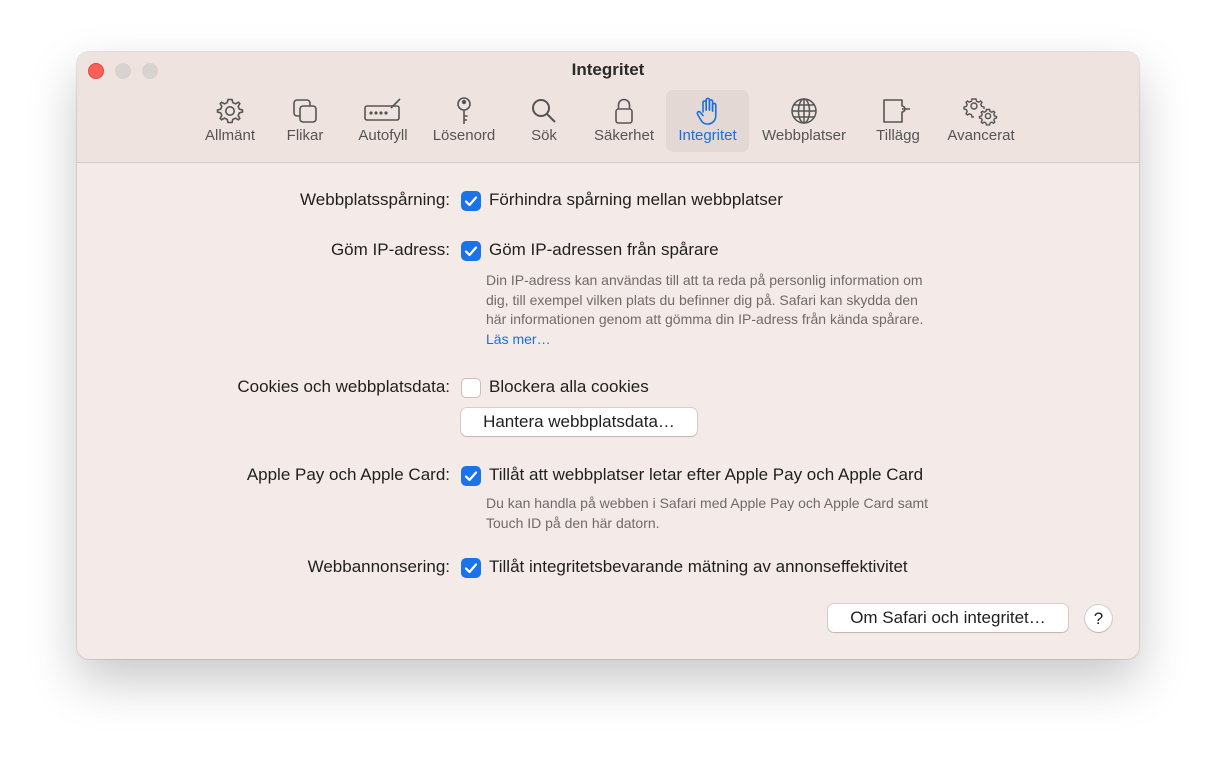 Image resolution: width=1216 pixels, height=761 pixels. I want to click on prevent-tracking-checkbox, so click(471, 201).